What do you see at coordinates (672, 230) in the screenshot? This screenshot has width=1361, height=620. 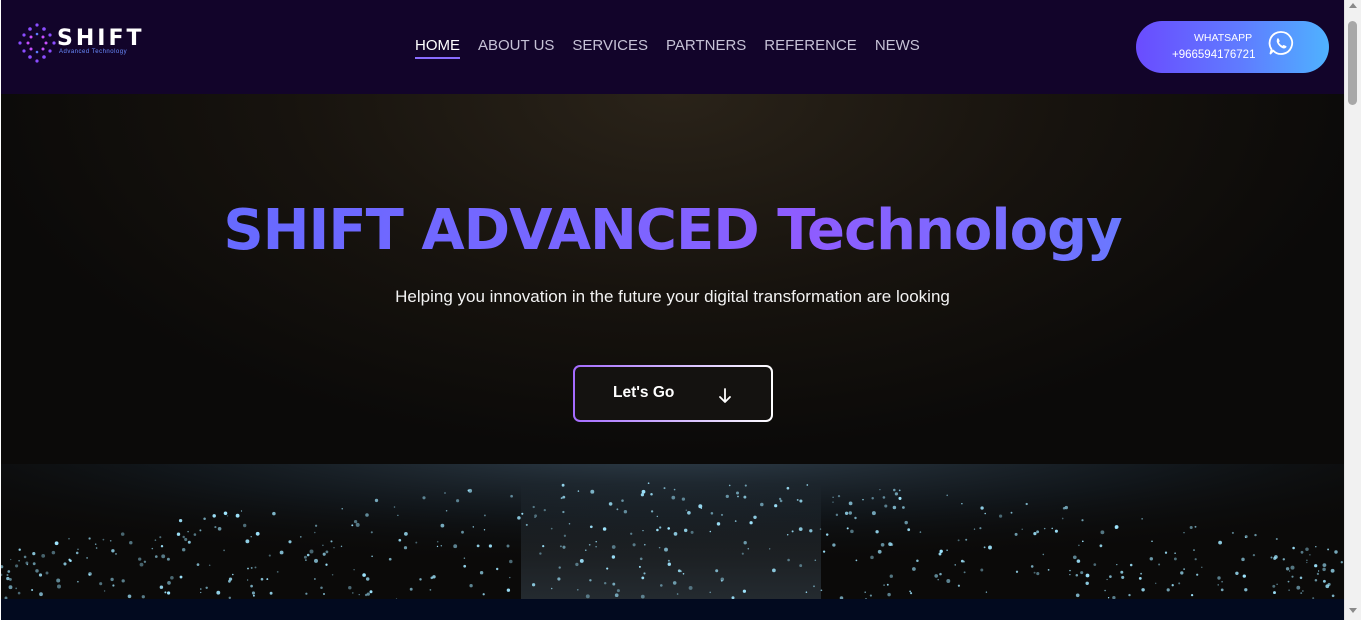 I see `hero-title: SHIFT ADVANCED Technology` at bounding box center [672, 230].